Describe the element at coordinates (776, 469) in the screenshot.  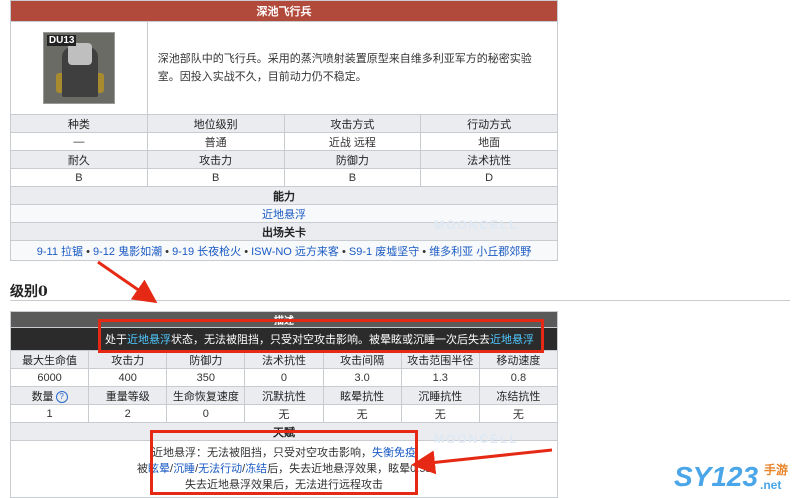
I see `svg-text: 手游` at that location.